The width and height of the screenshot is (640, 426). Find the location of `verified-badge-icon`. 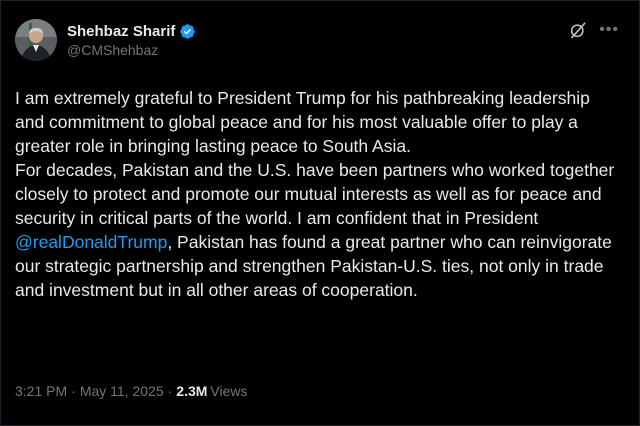

verified-badge-icon is located at coordinates (187, 31).